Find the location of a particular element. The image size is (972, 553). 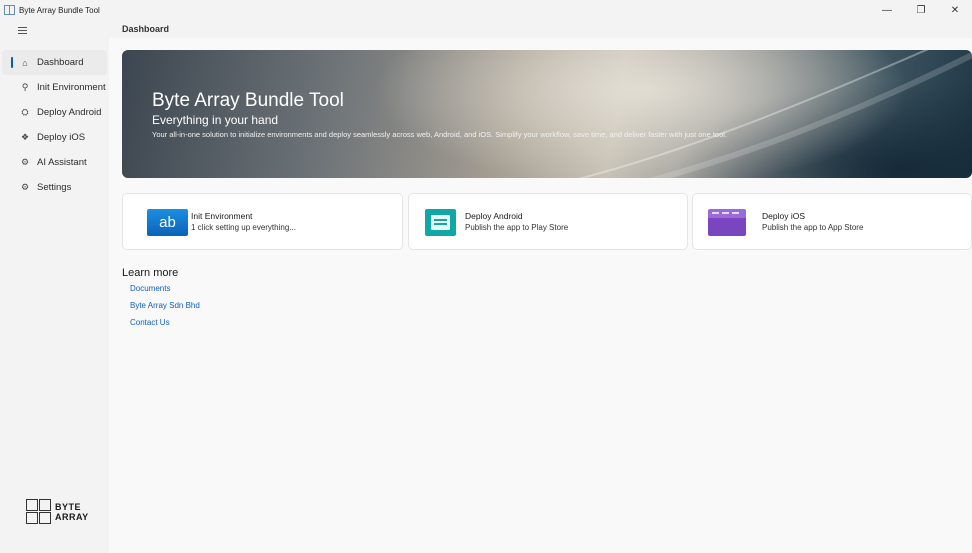

sidebar-item-label: Dashboard is located at coordinates (60, 62).